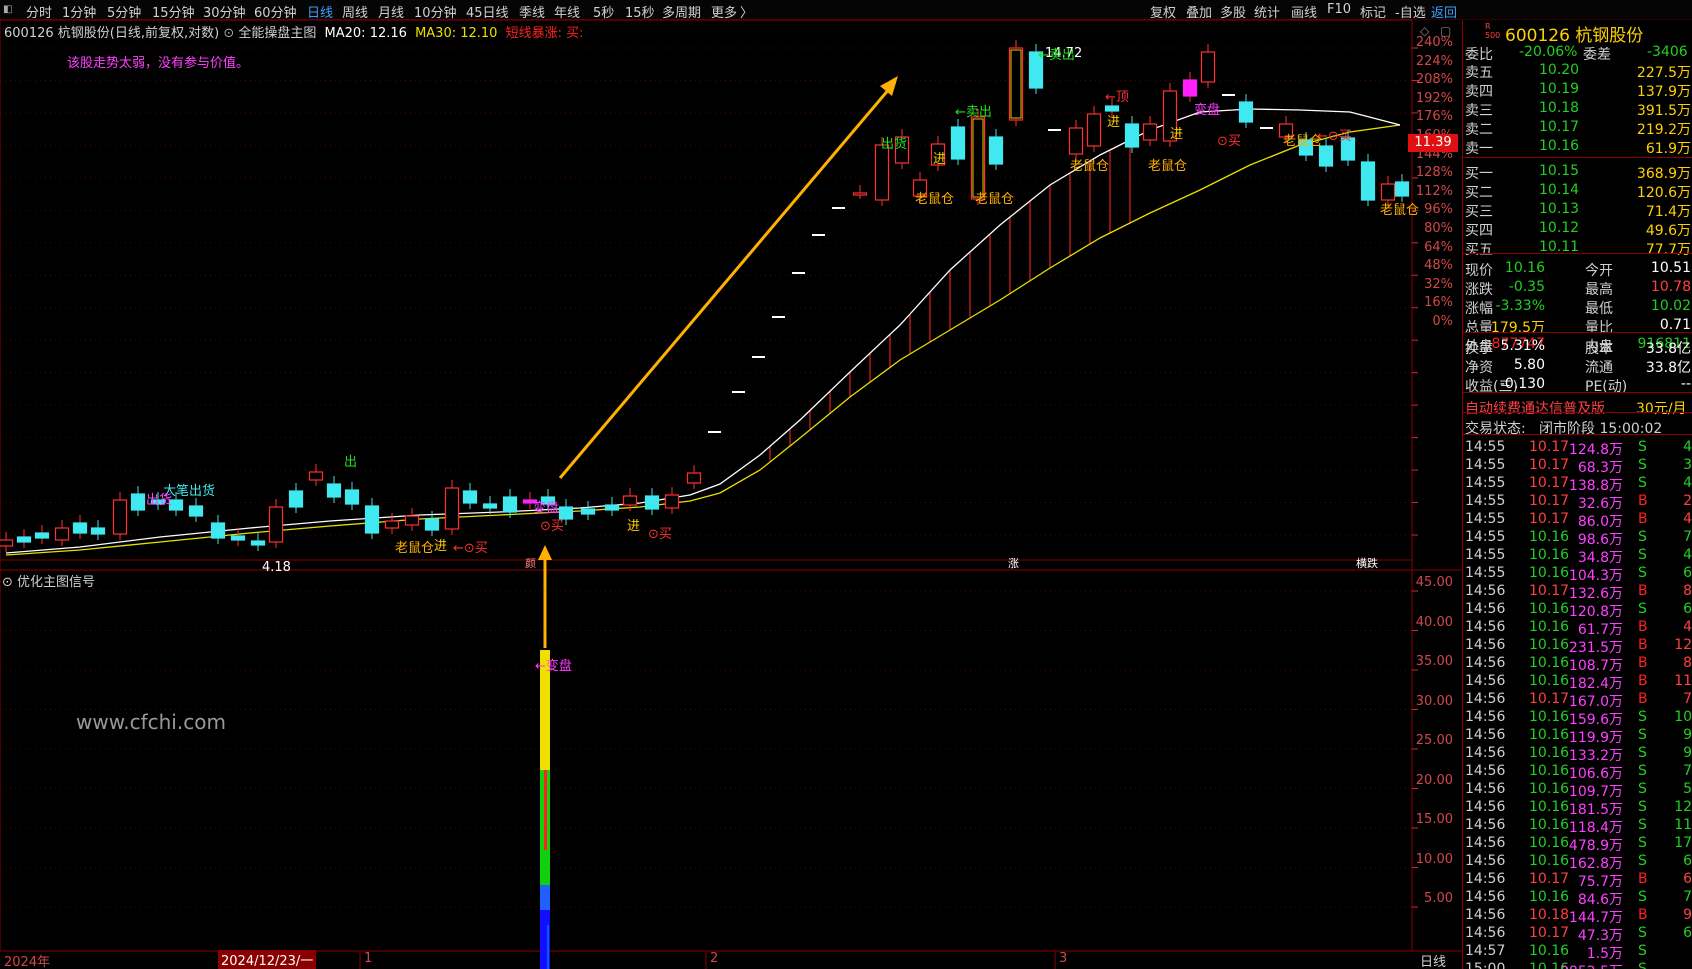  What do you see at coordinates (1595, 648) in the screenshot?
I see `tick-volume: 231.5万` at bounding box center [1595, 648].